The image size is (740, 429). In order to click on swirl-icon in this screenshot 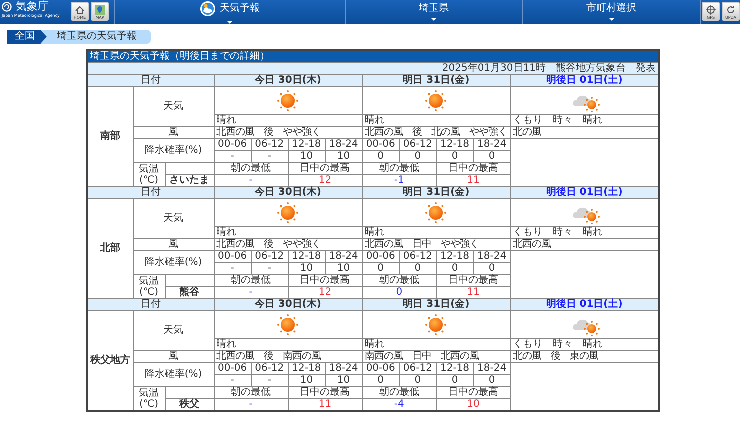, I will do `click(7, 7)`.